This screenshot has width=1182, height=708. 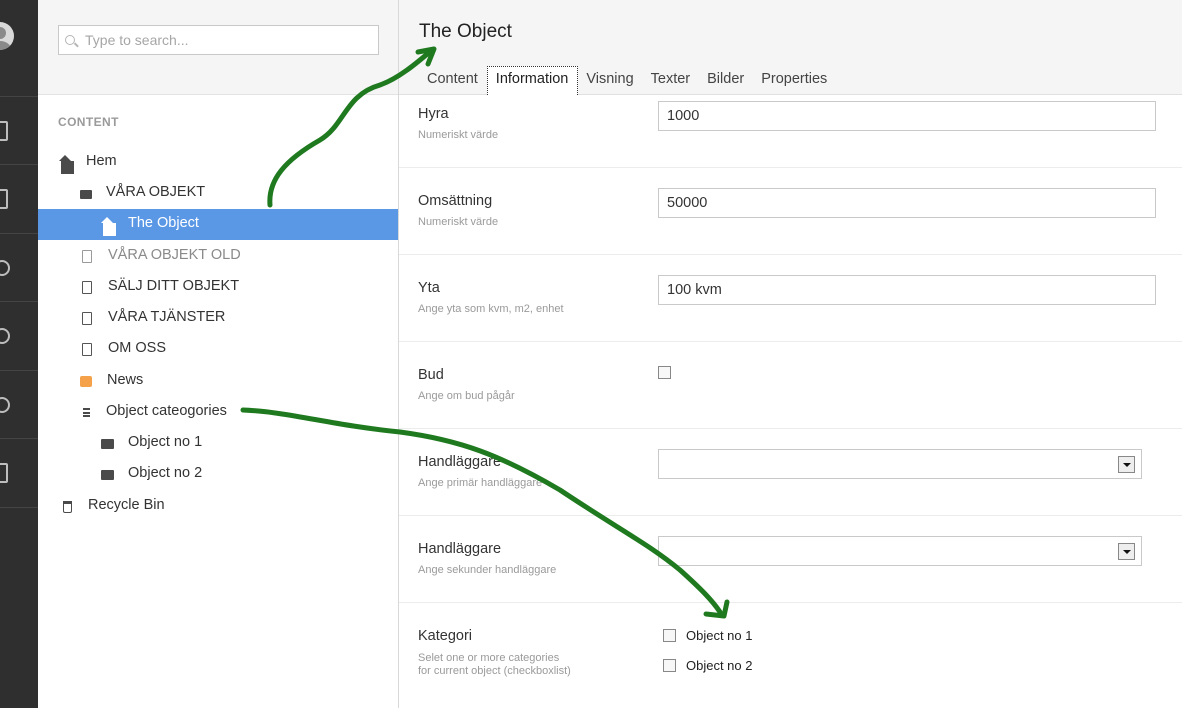 I want to click on tree-search-area, so click(x=218, y=47).